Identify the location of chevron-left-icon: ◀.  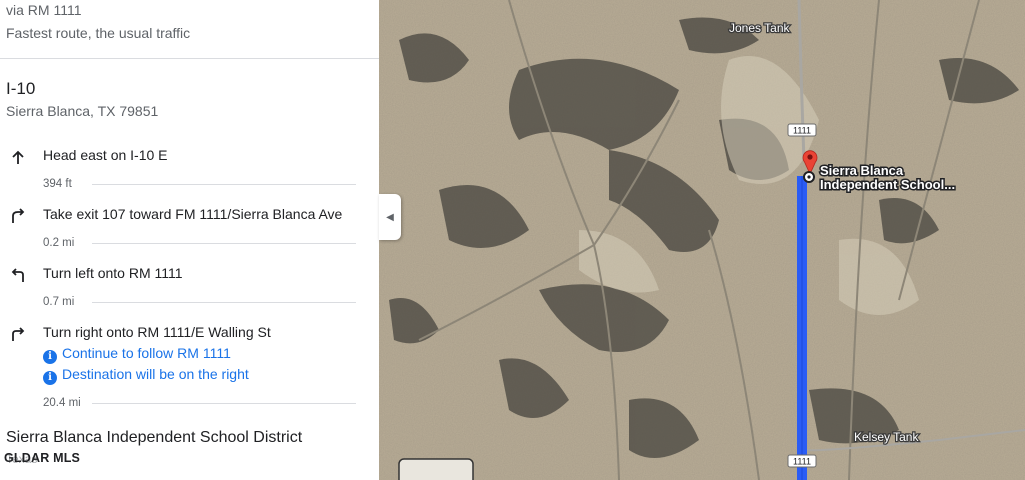
(390, 217).